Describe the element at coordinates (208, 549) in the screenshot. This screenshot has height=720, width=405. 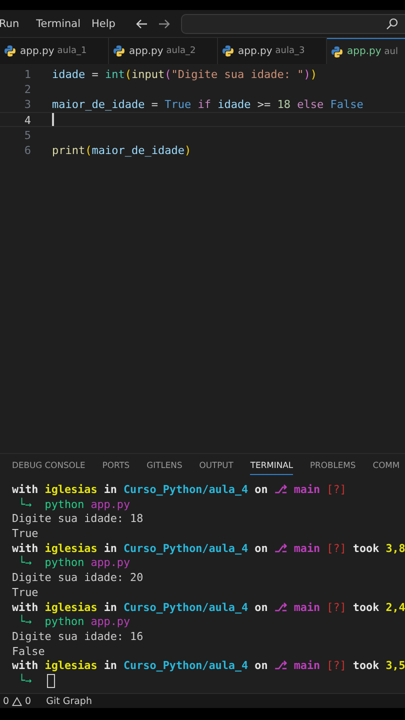
I see `terminal-line: with iglesias in Curso_Python/aula_4 on ⎇ main [?] took 3,8` at that location.